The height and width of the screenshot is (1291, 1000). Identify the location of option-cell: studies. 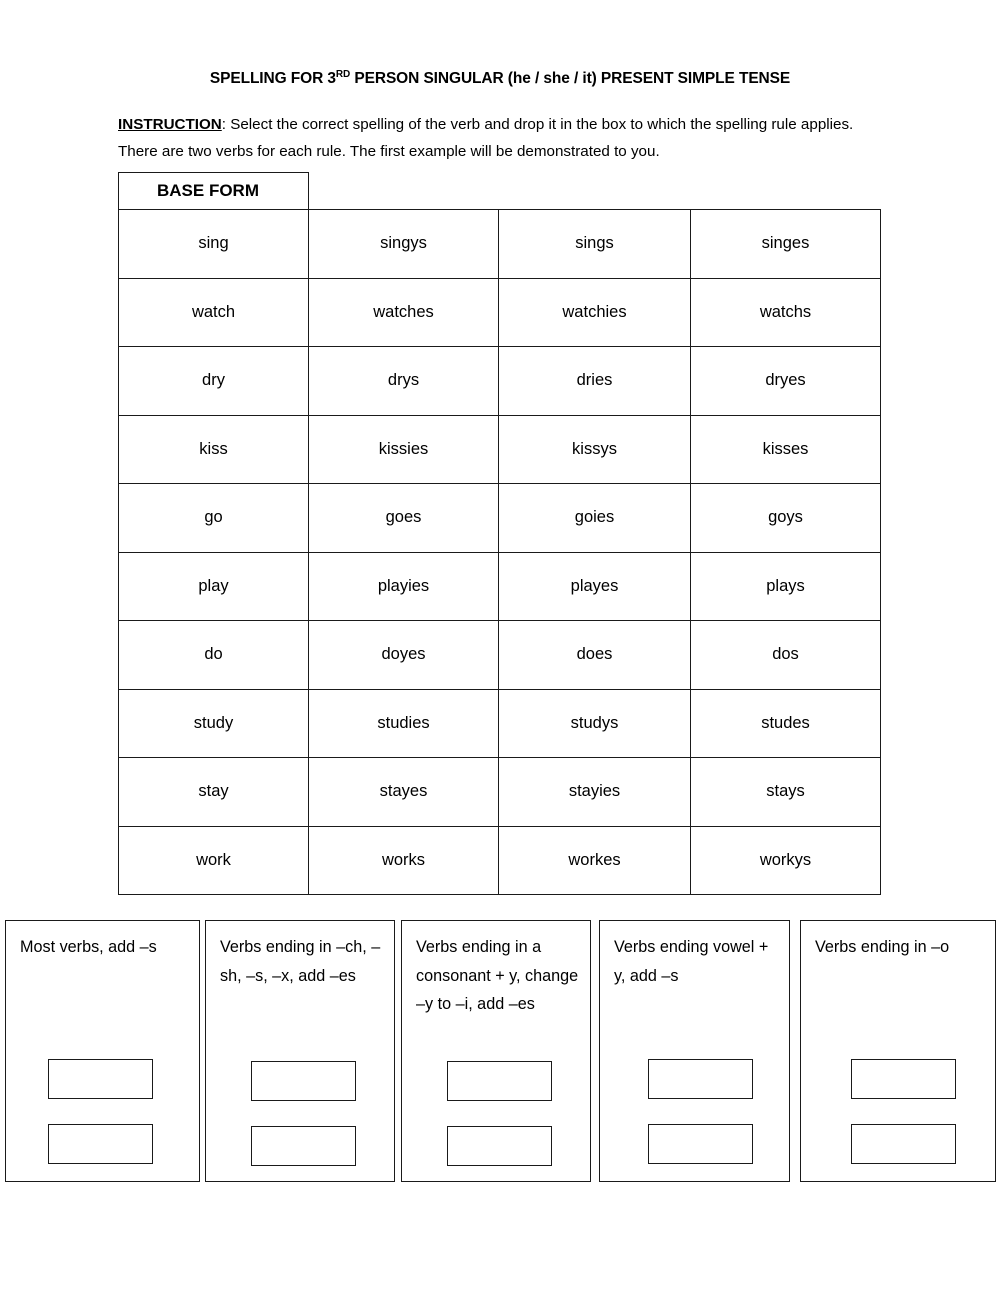
(403, 723).